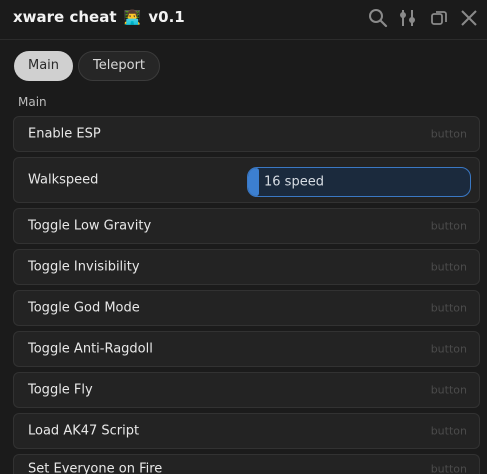 Image resolution: width=487 pixels, height=474 pixels. Describe the element at coordinates (254, 182) in the screenshot. I see `slider-fill` at that location.